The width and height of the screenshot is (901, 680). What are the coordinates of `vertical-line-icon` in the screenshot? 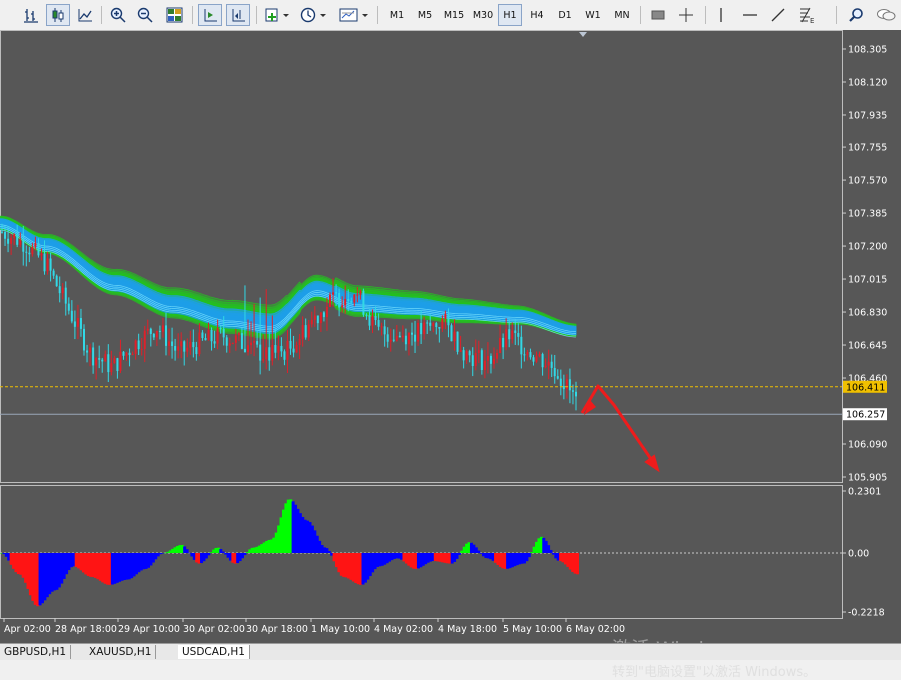 It's located at (721, 15).